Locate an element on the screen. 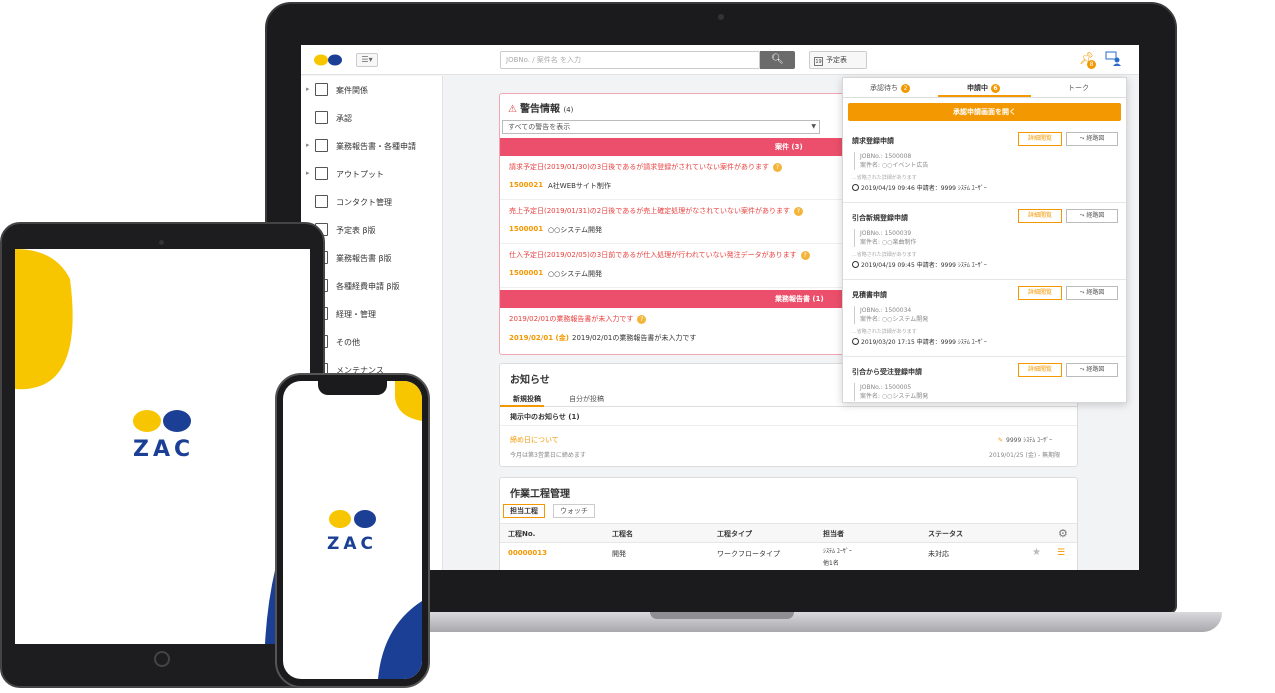 Image resolution: width=1275 pixels, height=693 pixels. checkbox-icon is located at coordinates (321, 117).